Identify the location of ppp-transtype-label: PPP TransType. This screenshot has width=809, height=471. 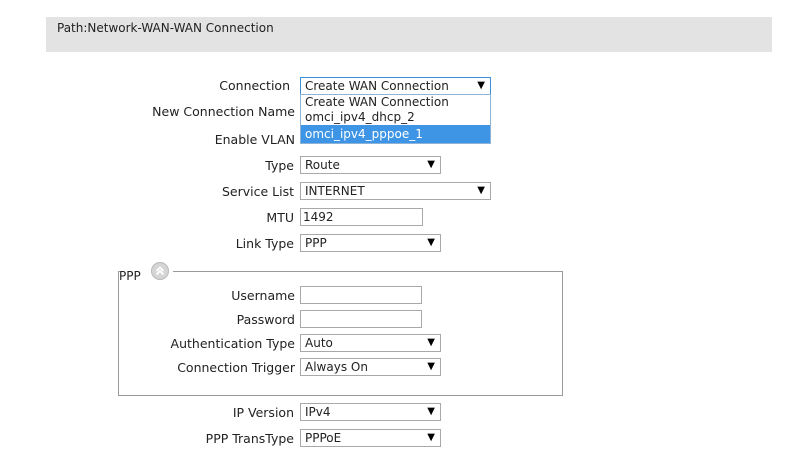
(249, 438).